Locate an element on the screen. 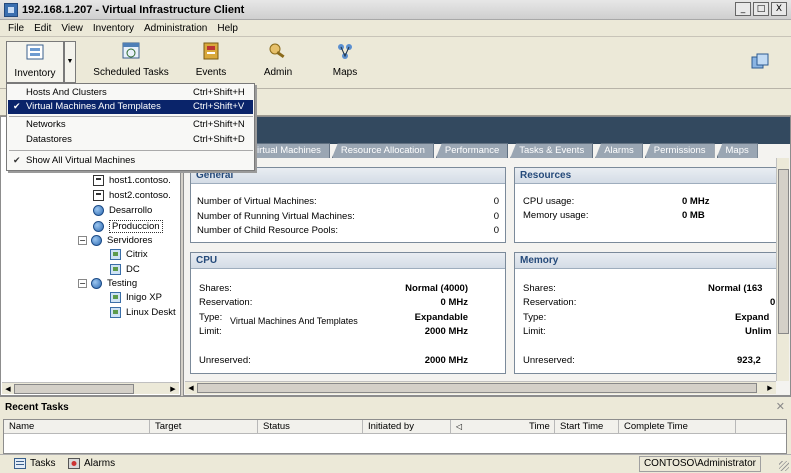 This screenshot has width=791, height=473. memory-label: Unreserved: is located at coordinates (549, 360).